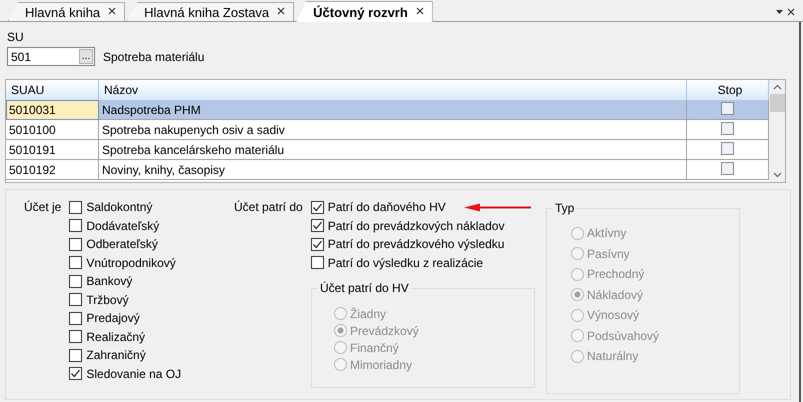  I want to click on checkbox-label: Zahraničný, so click(116, 355).